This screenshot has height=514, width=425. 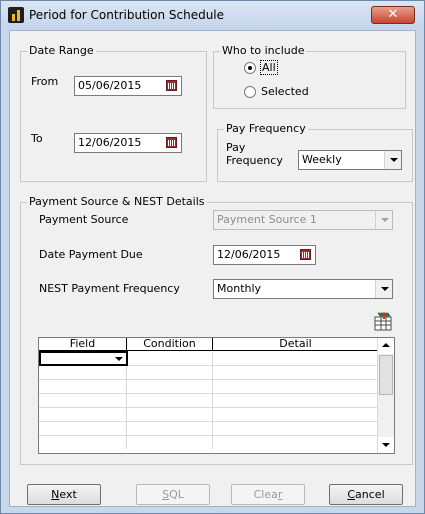 What do you see at coordinates (267, 219) in the screenshot?
I see `payment-source-value: Payment Source 1` at bounding box center [267, 219].